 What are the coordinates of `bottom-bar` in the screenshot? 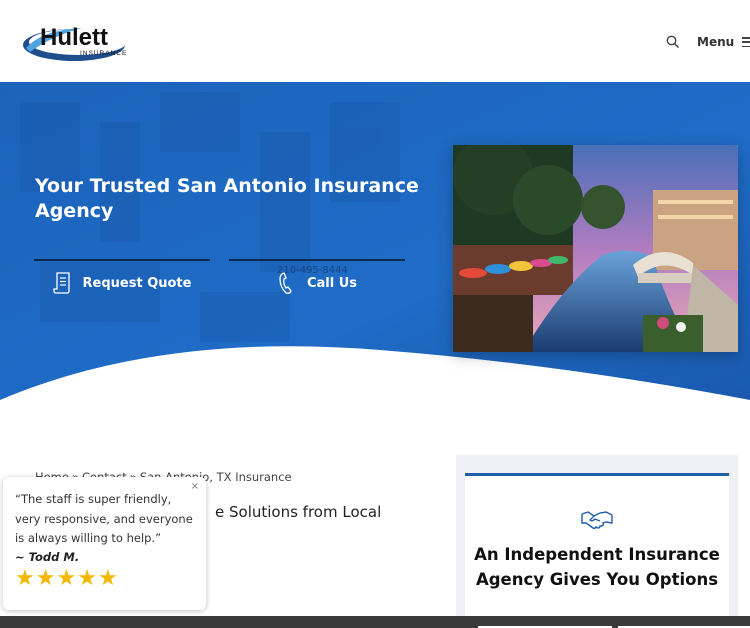 It's located at (375, 622).